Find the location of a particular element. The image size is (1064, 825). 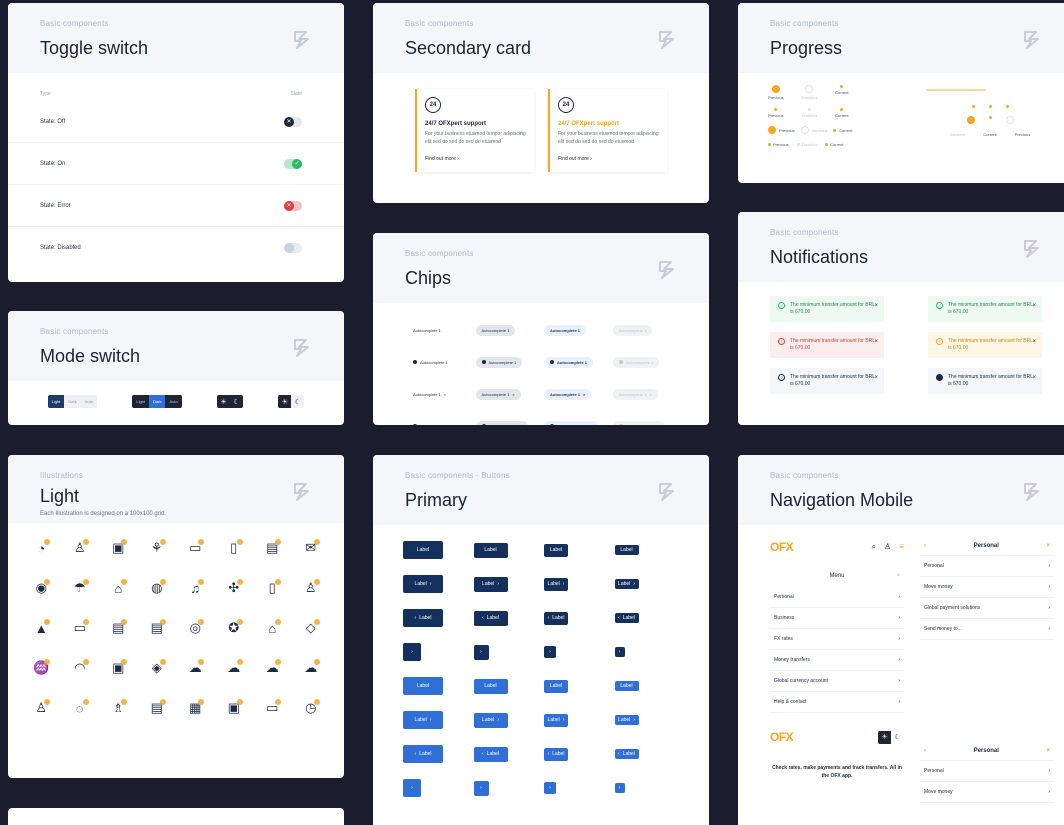

mode-icon-switch: ☀ ☾ is located at coordinates (891, 737).